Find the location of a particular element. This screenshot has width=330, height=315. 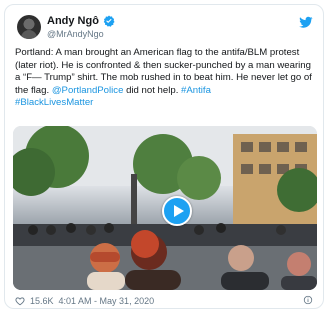

tweet-body-text-continued: did not help. is located at coordinates (152, 90).